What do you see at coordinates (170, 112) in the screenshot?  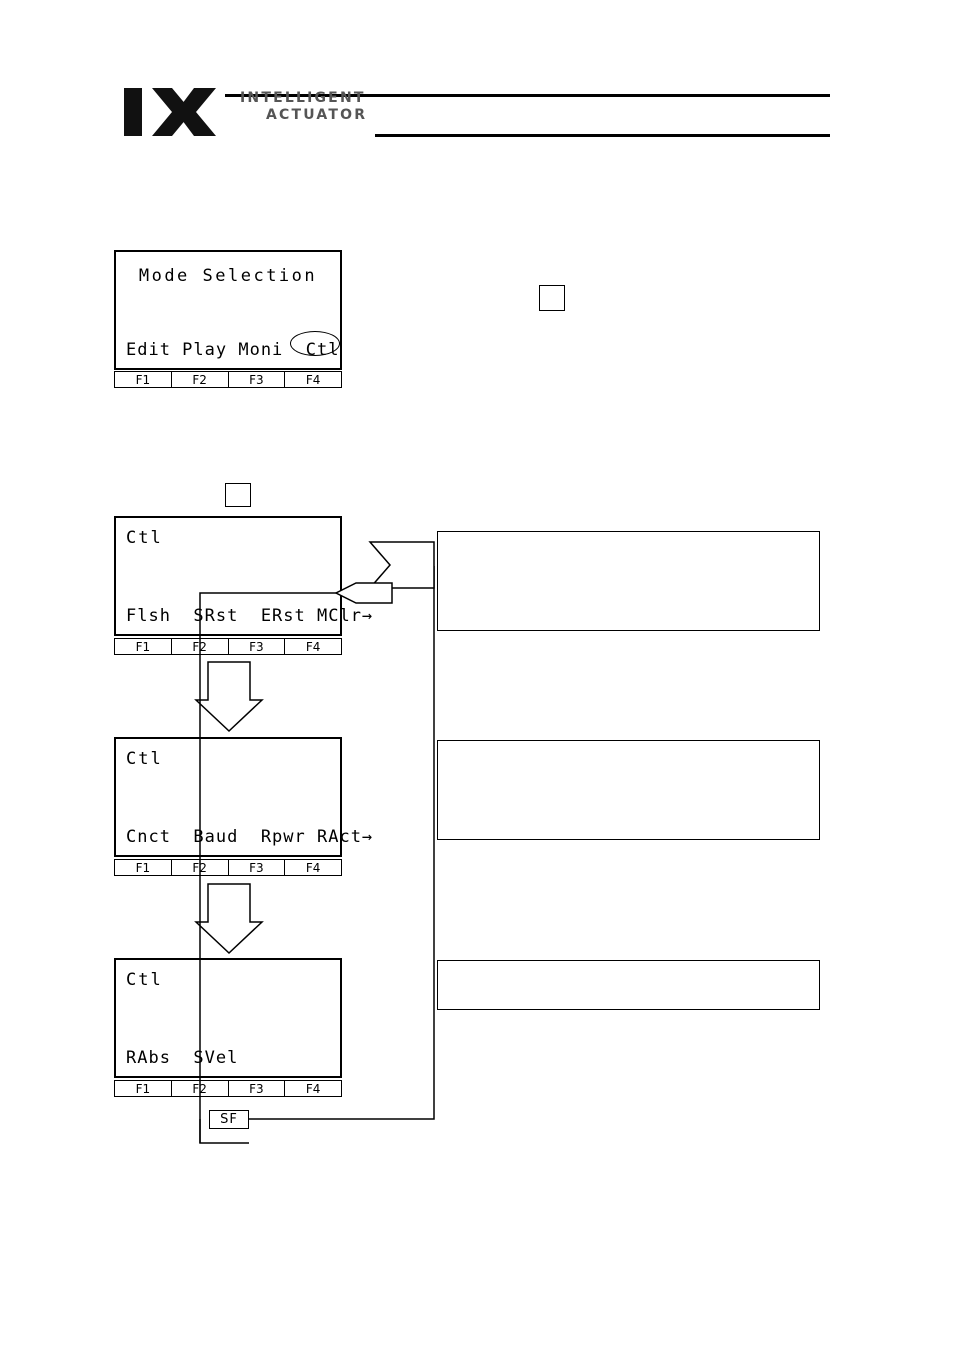 I see `ia-logo-mark` at bounding box center [170, 112].